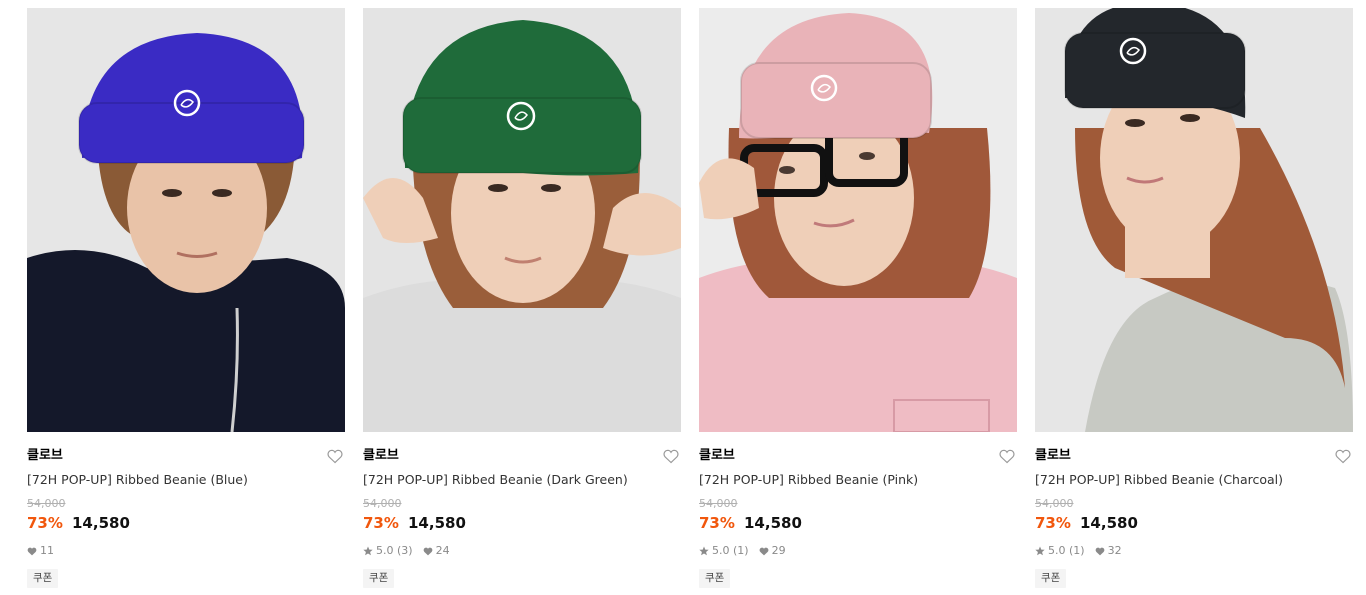 The image size is (1366, 595). What do you see at coordinates (849, 480) in the screenshot?
I see `product-title: [72H POP-UP] Ribbed Beanie (Pink)` at bounding box center [849, 480].